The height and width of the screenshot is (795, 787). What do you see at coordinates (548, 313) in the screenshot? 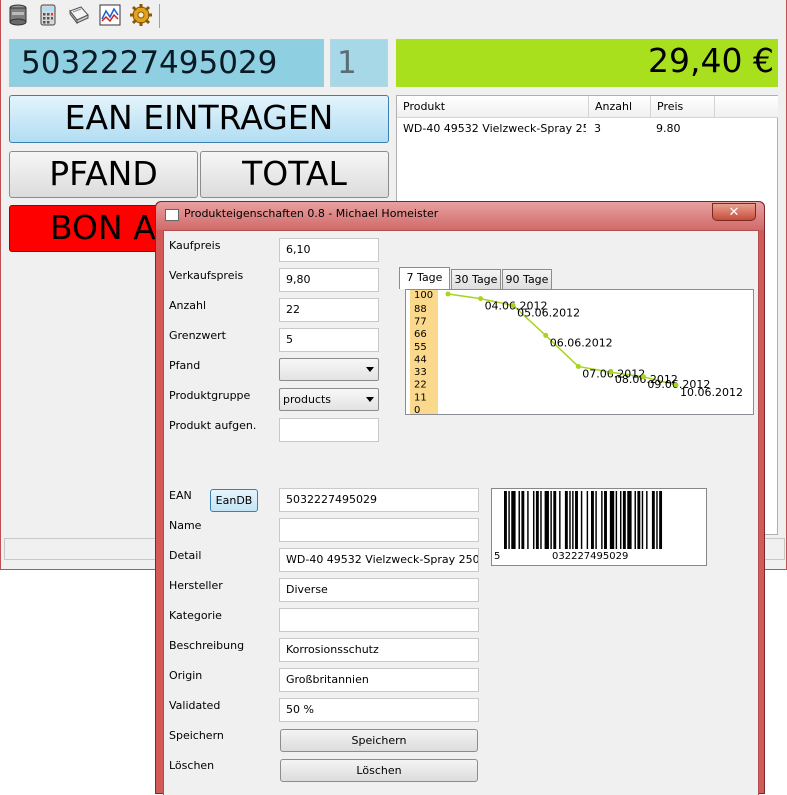
I see `x-tick-label: 05.06.2012` at bounding box center [548, 313].